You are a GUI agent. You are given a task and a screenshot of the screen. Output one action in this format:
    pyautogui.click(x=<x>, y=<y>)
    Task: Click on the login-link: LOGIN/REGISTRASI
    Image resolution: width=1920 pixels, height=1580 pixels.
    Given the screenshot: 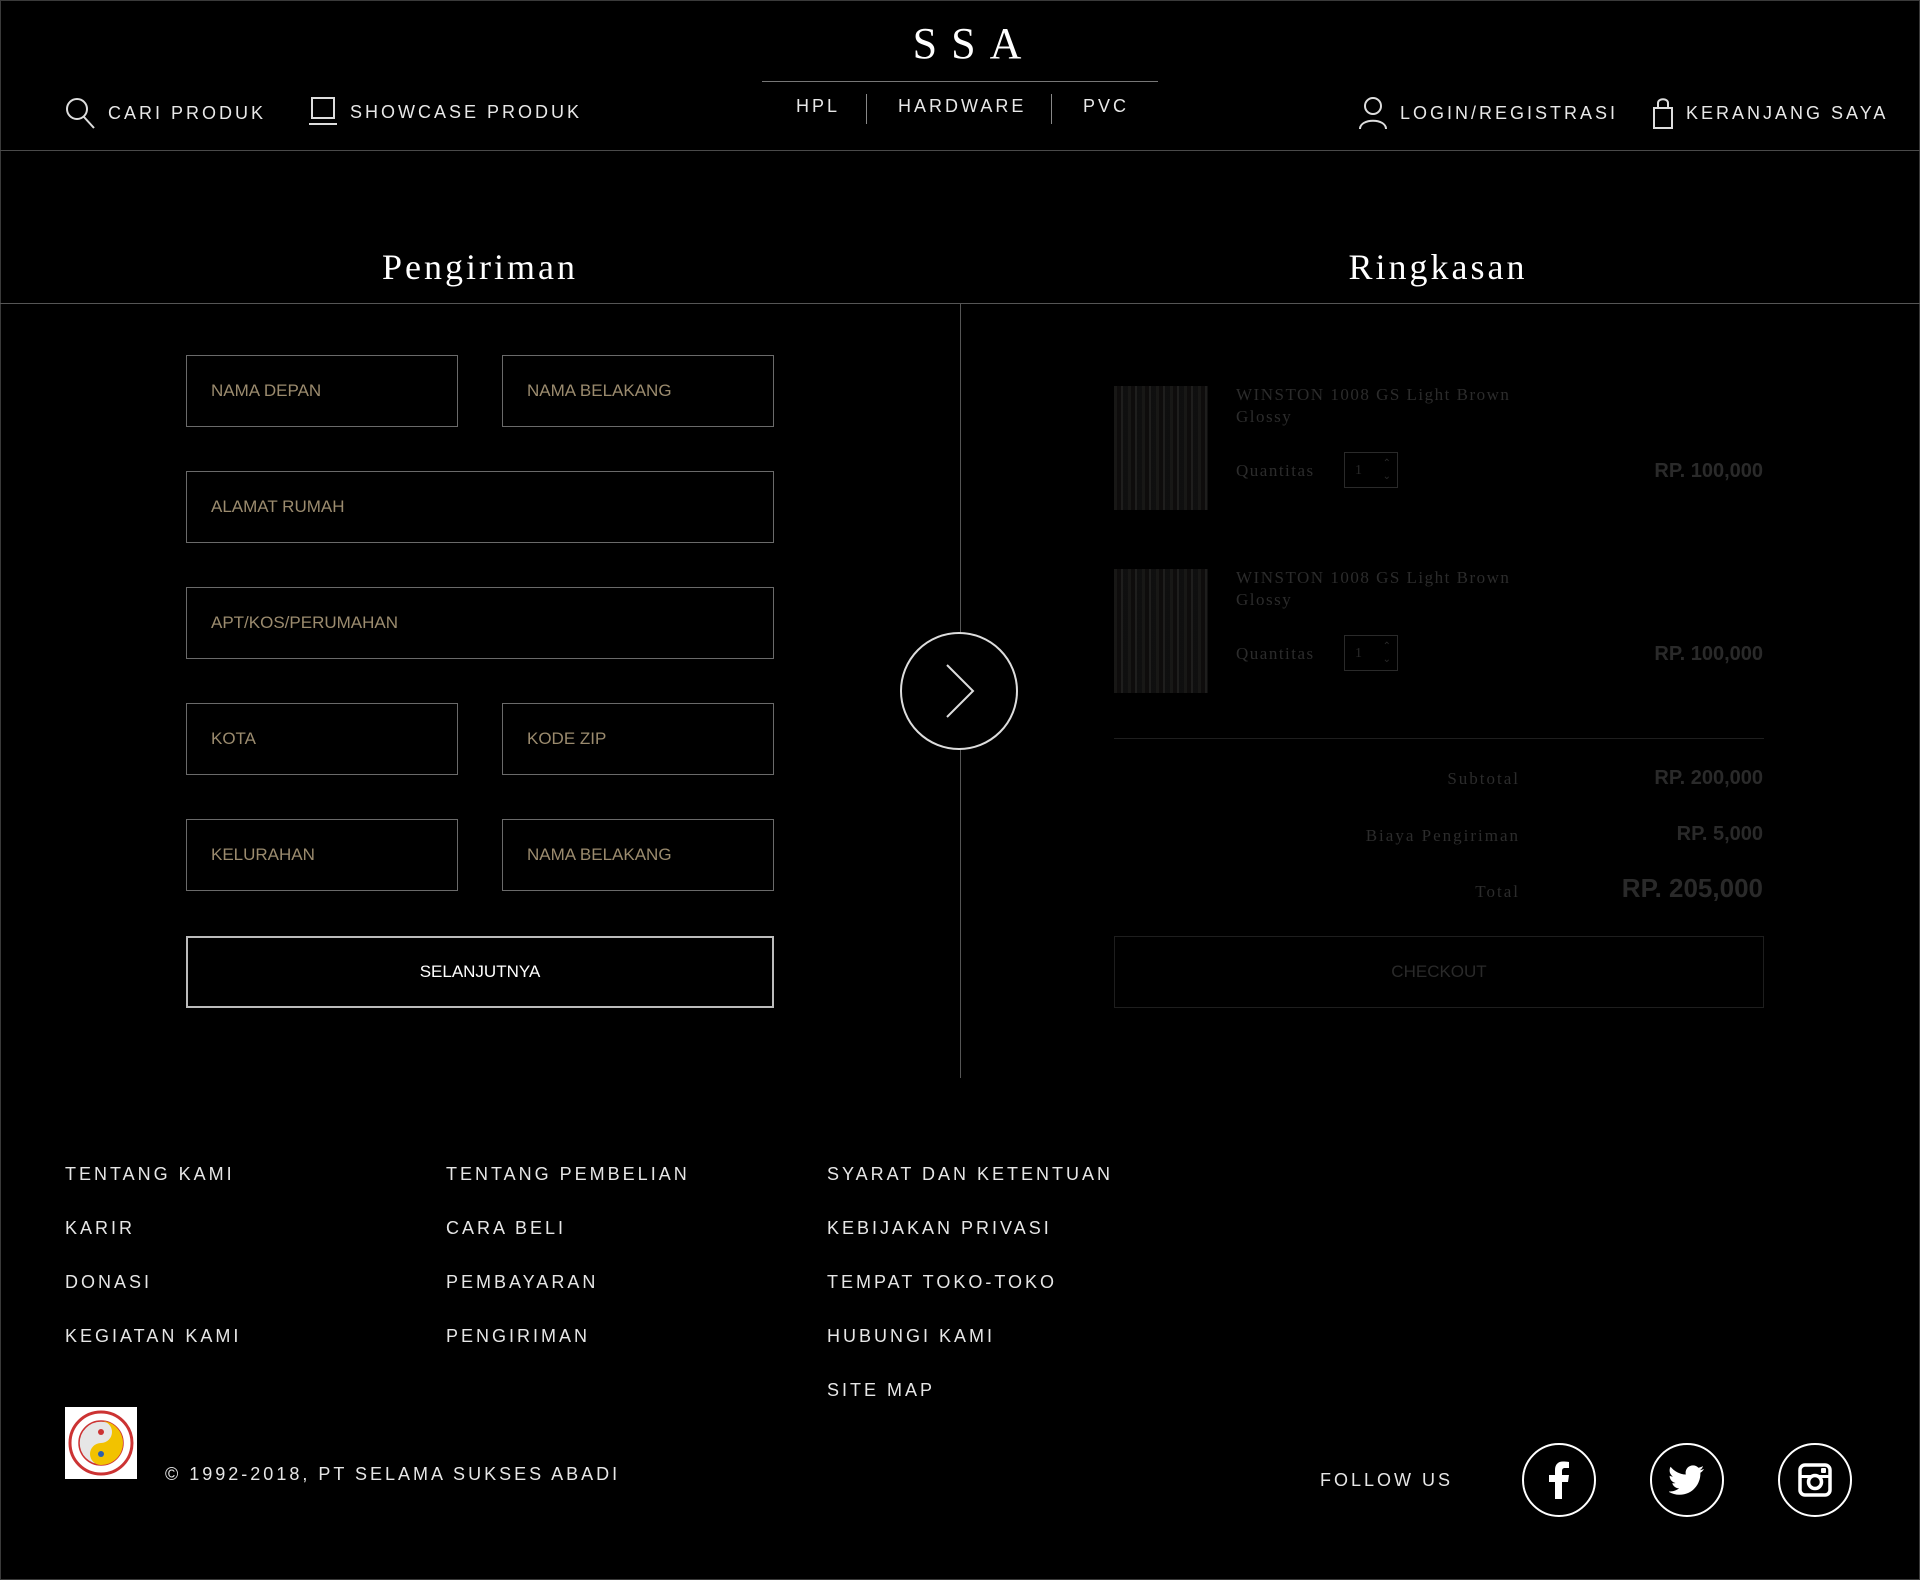 What is the action you would take?
    pyautogui.click(x=1488, y=113)
    